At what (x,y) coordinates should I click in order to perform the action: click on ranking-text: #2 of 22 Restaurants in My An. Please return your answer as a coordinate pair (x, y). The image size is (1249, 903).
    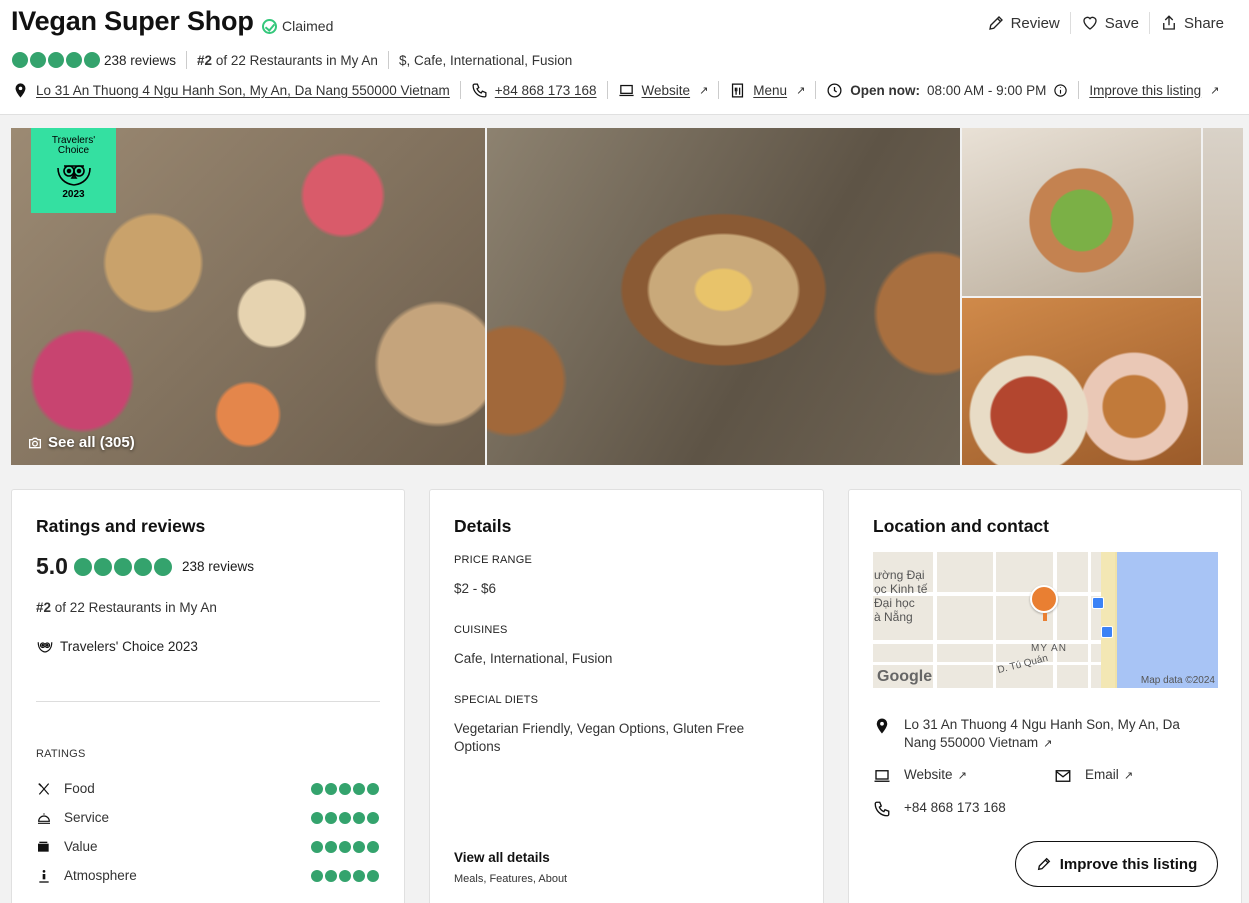
    Looking at the image, I should click on (126, 607).